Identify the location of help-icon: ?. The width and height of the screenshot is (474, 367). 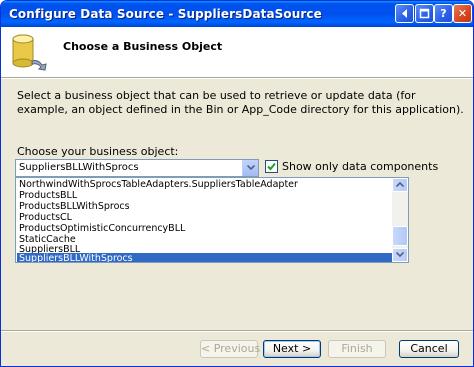
(443, 13).